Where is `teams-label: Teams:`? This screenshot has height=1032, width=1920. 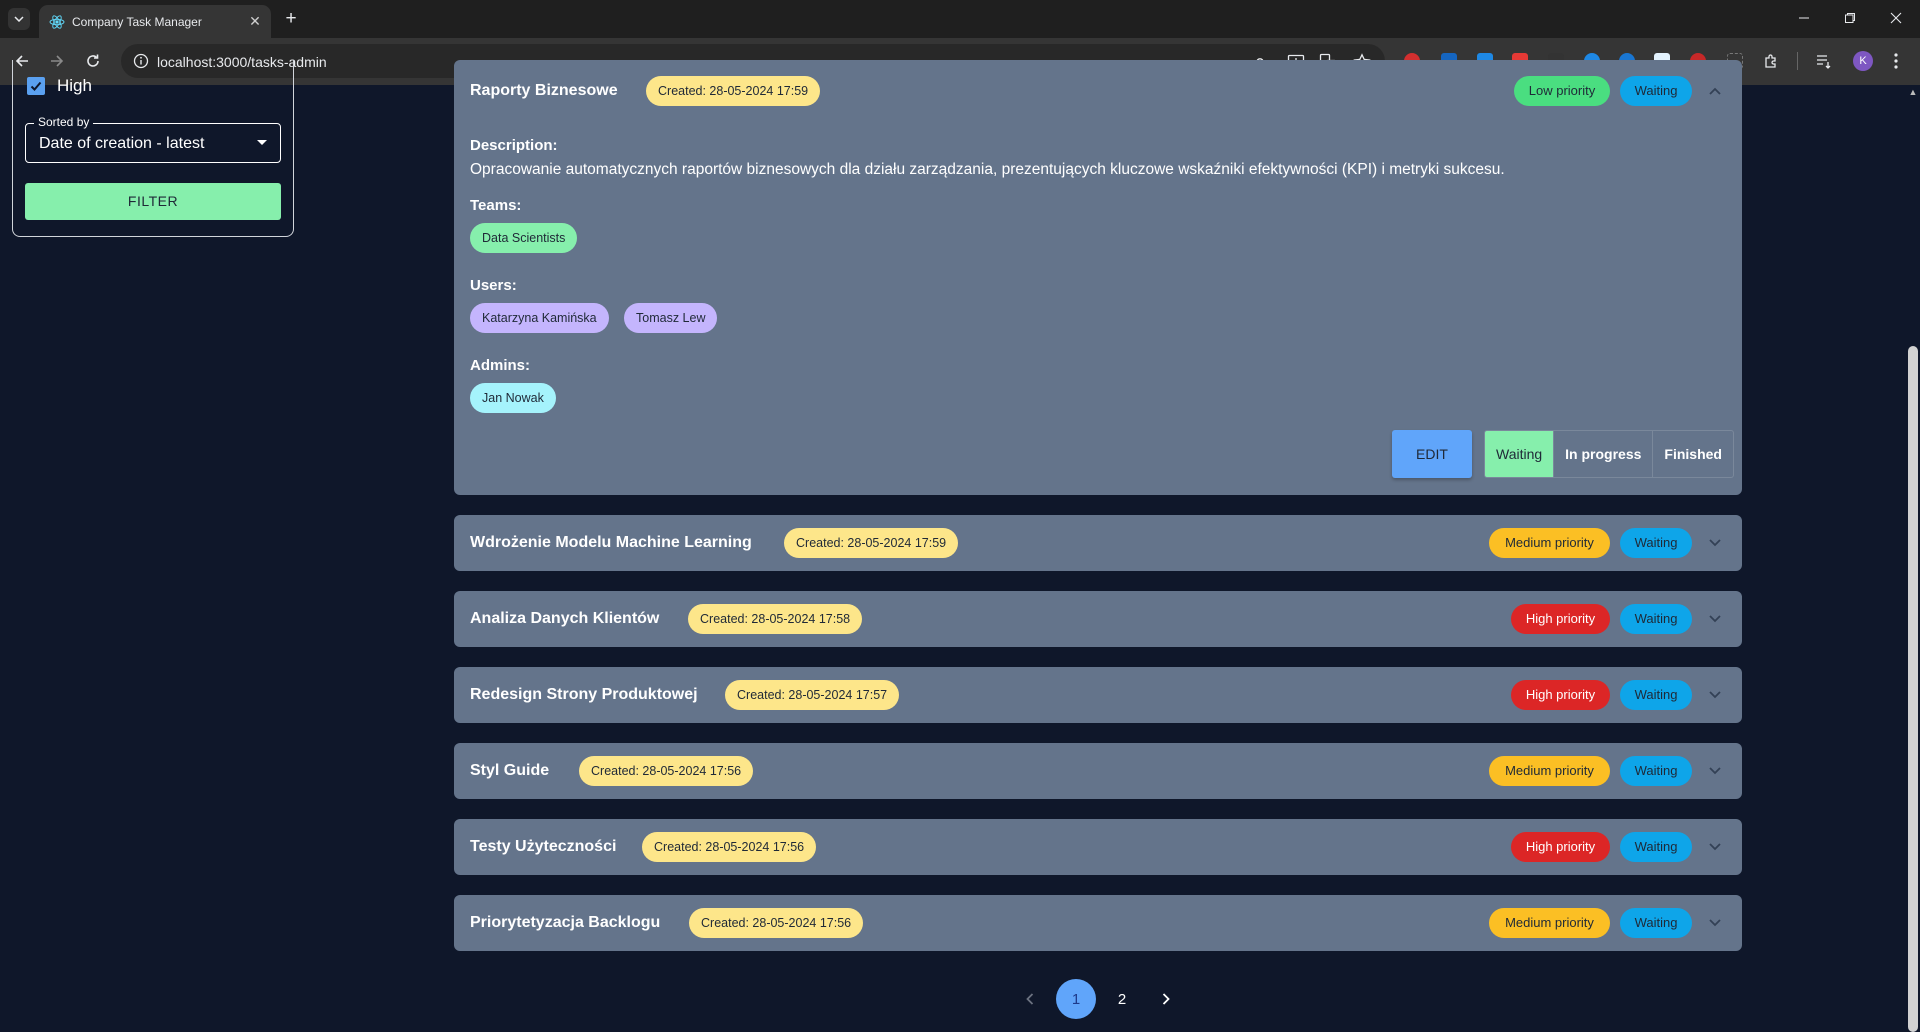 teams-label: Teams: is located at coordinates (496, 205).